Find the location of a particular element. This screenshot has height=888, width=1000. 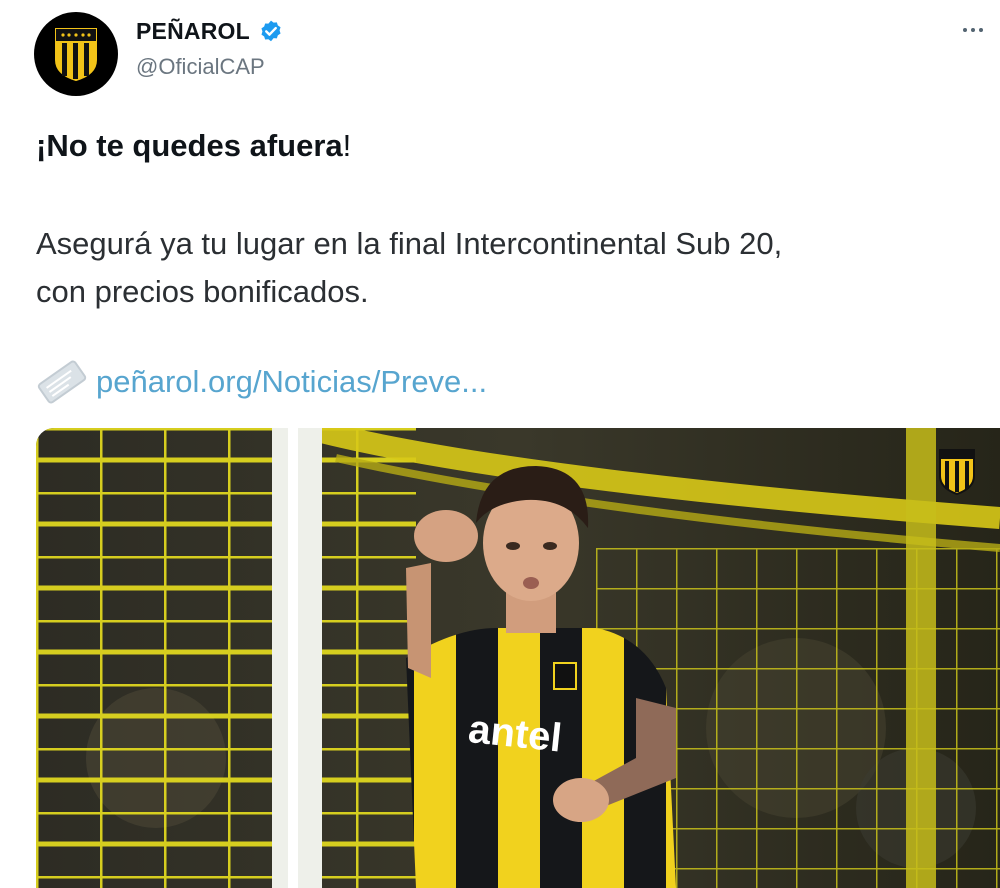

user-handle: @OficialCAP is located at coordinates (200, 67).